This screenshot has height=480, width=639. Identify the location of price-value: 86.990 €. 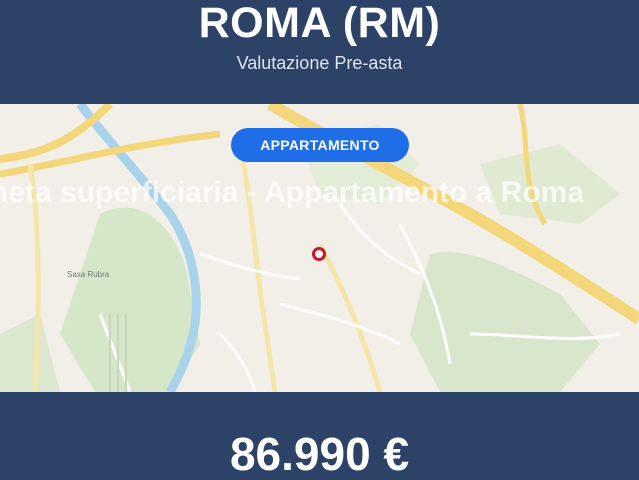
(319, 454).